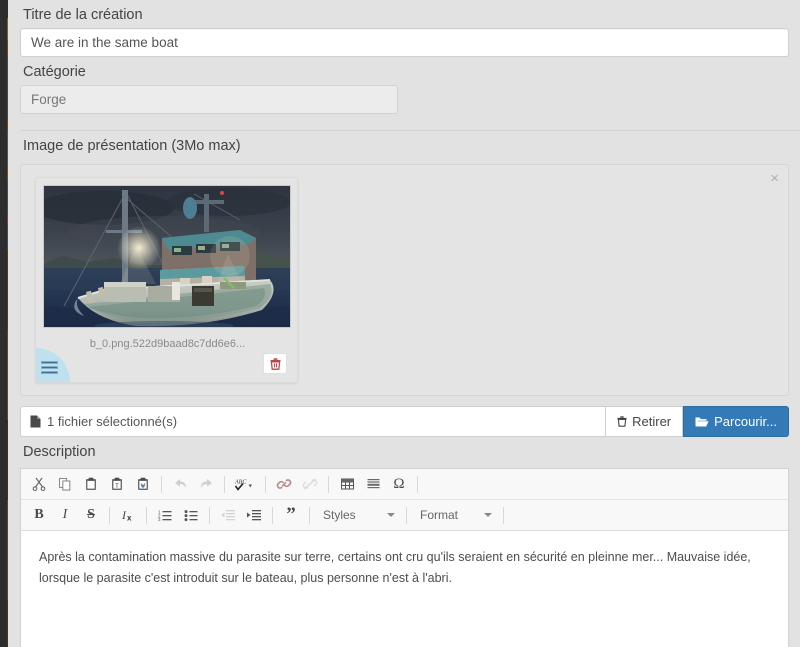 The width and height of the screenshot is (800, 647). Describe the element at coordinates (313, 421) in the screenshot. I see `file-status-display: 1 fichier sélectionné(s)` at that location.